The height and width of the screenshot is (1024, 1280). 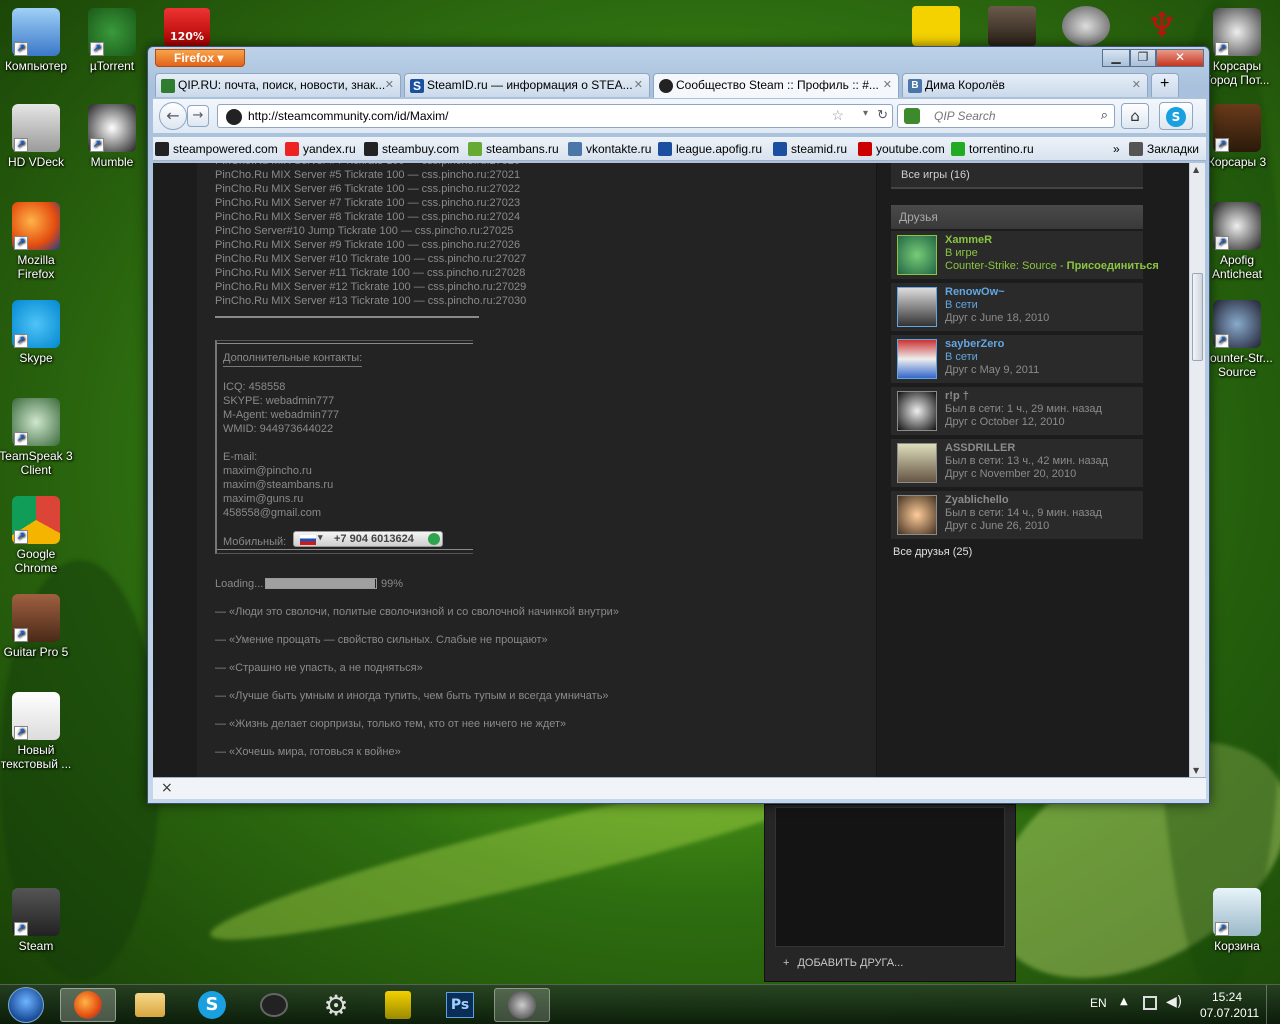 What do you see at coordinates (865, 113) in the screenshot?
I see `dropdown-icon: ▾` at bounding box center [865, 113].